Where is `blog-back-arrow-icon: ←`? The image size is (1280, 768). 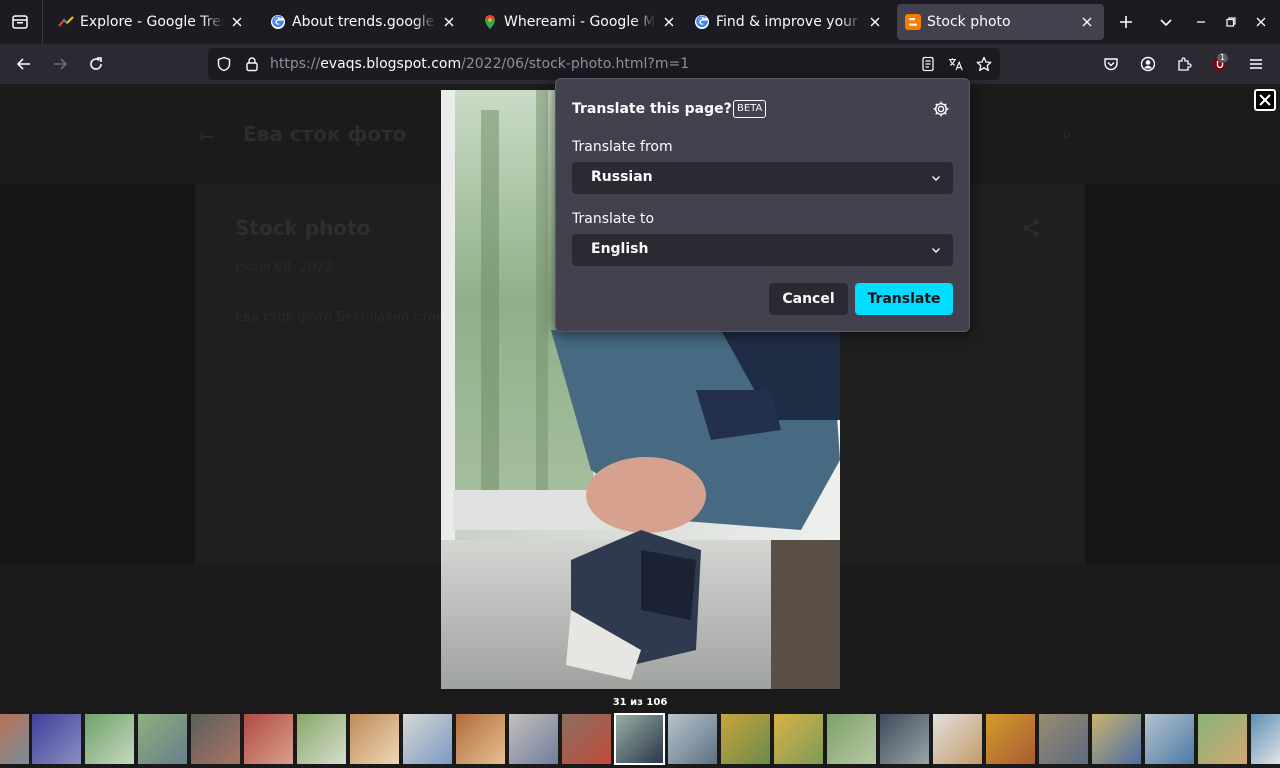 blog-back-arrow-icon: ← is located at coordinates (206, 136).